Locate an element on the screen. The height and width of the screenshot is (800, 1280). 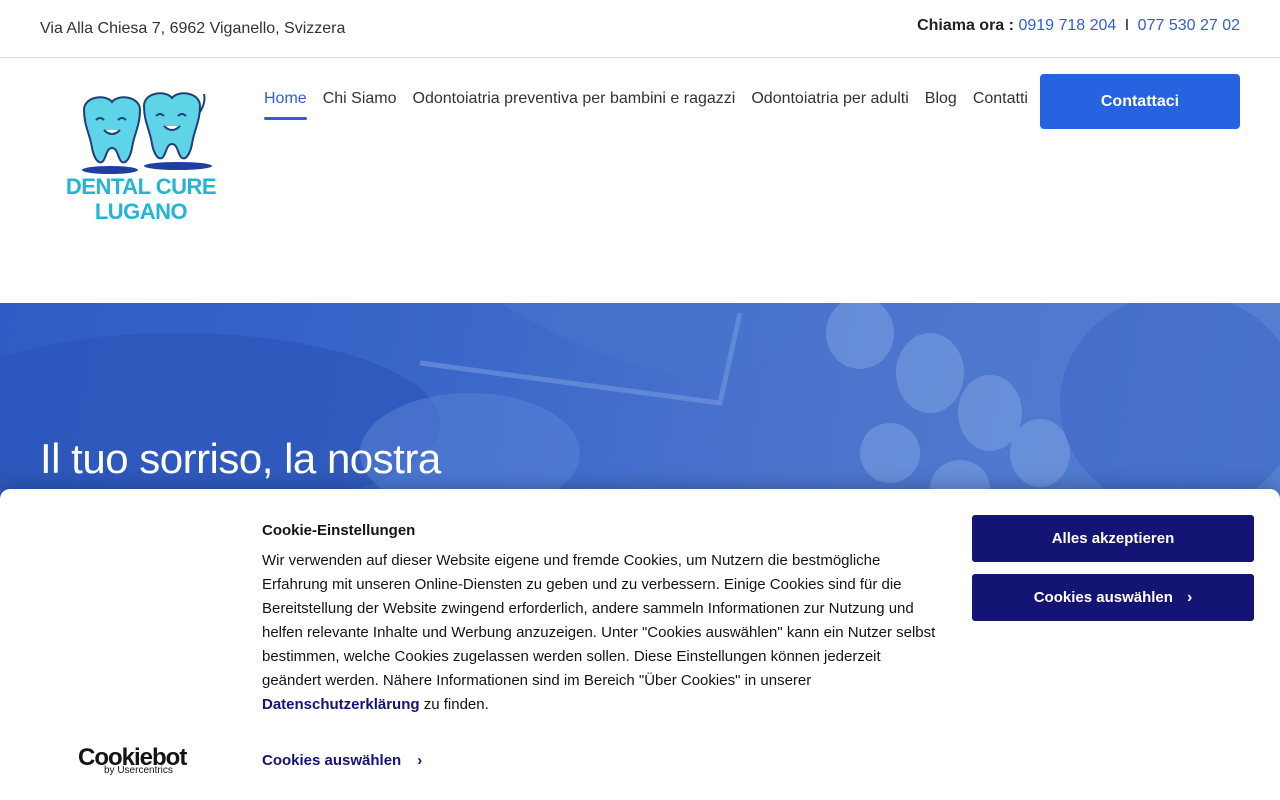
cookie-title: Cookie-Einstellungen is located at coordinates (339, 530).